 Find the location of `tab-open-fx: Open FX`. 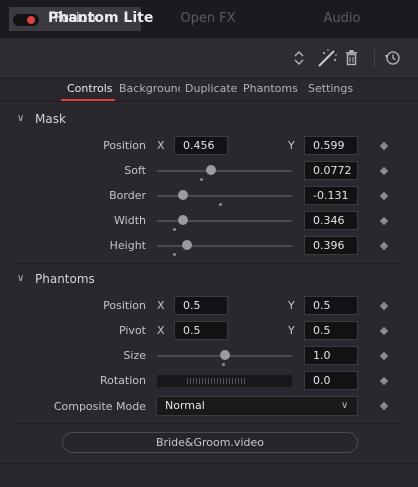

tab-open-fx: Open FX is located at coordinates (208, 19).